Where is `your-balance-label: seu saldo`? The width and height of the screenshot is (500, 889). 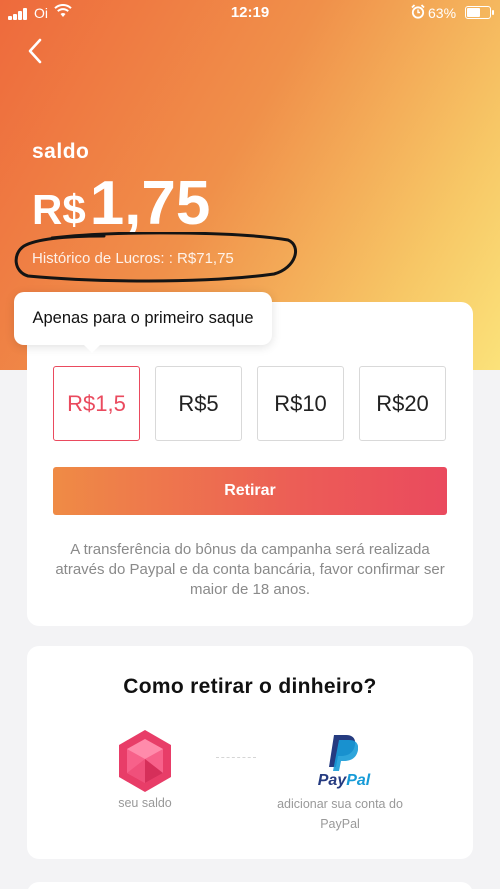
your-balance-label: seu saldo is located at coordinates (145, 803).